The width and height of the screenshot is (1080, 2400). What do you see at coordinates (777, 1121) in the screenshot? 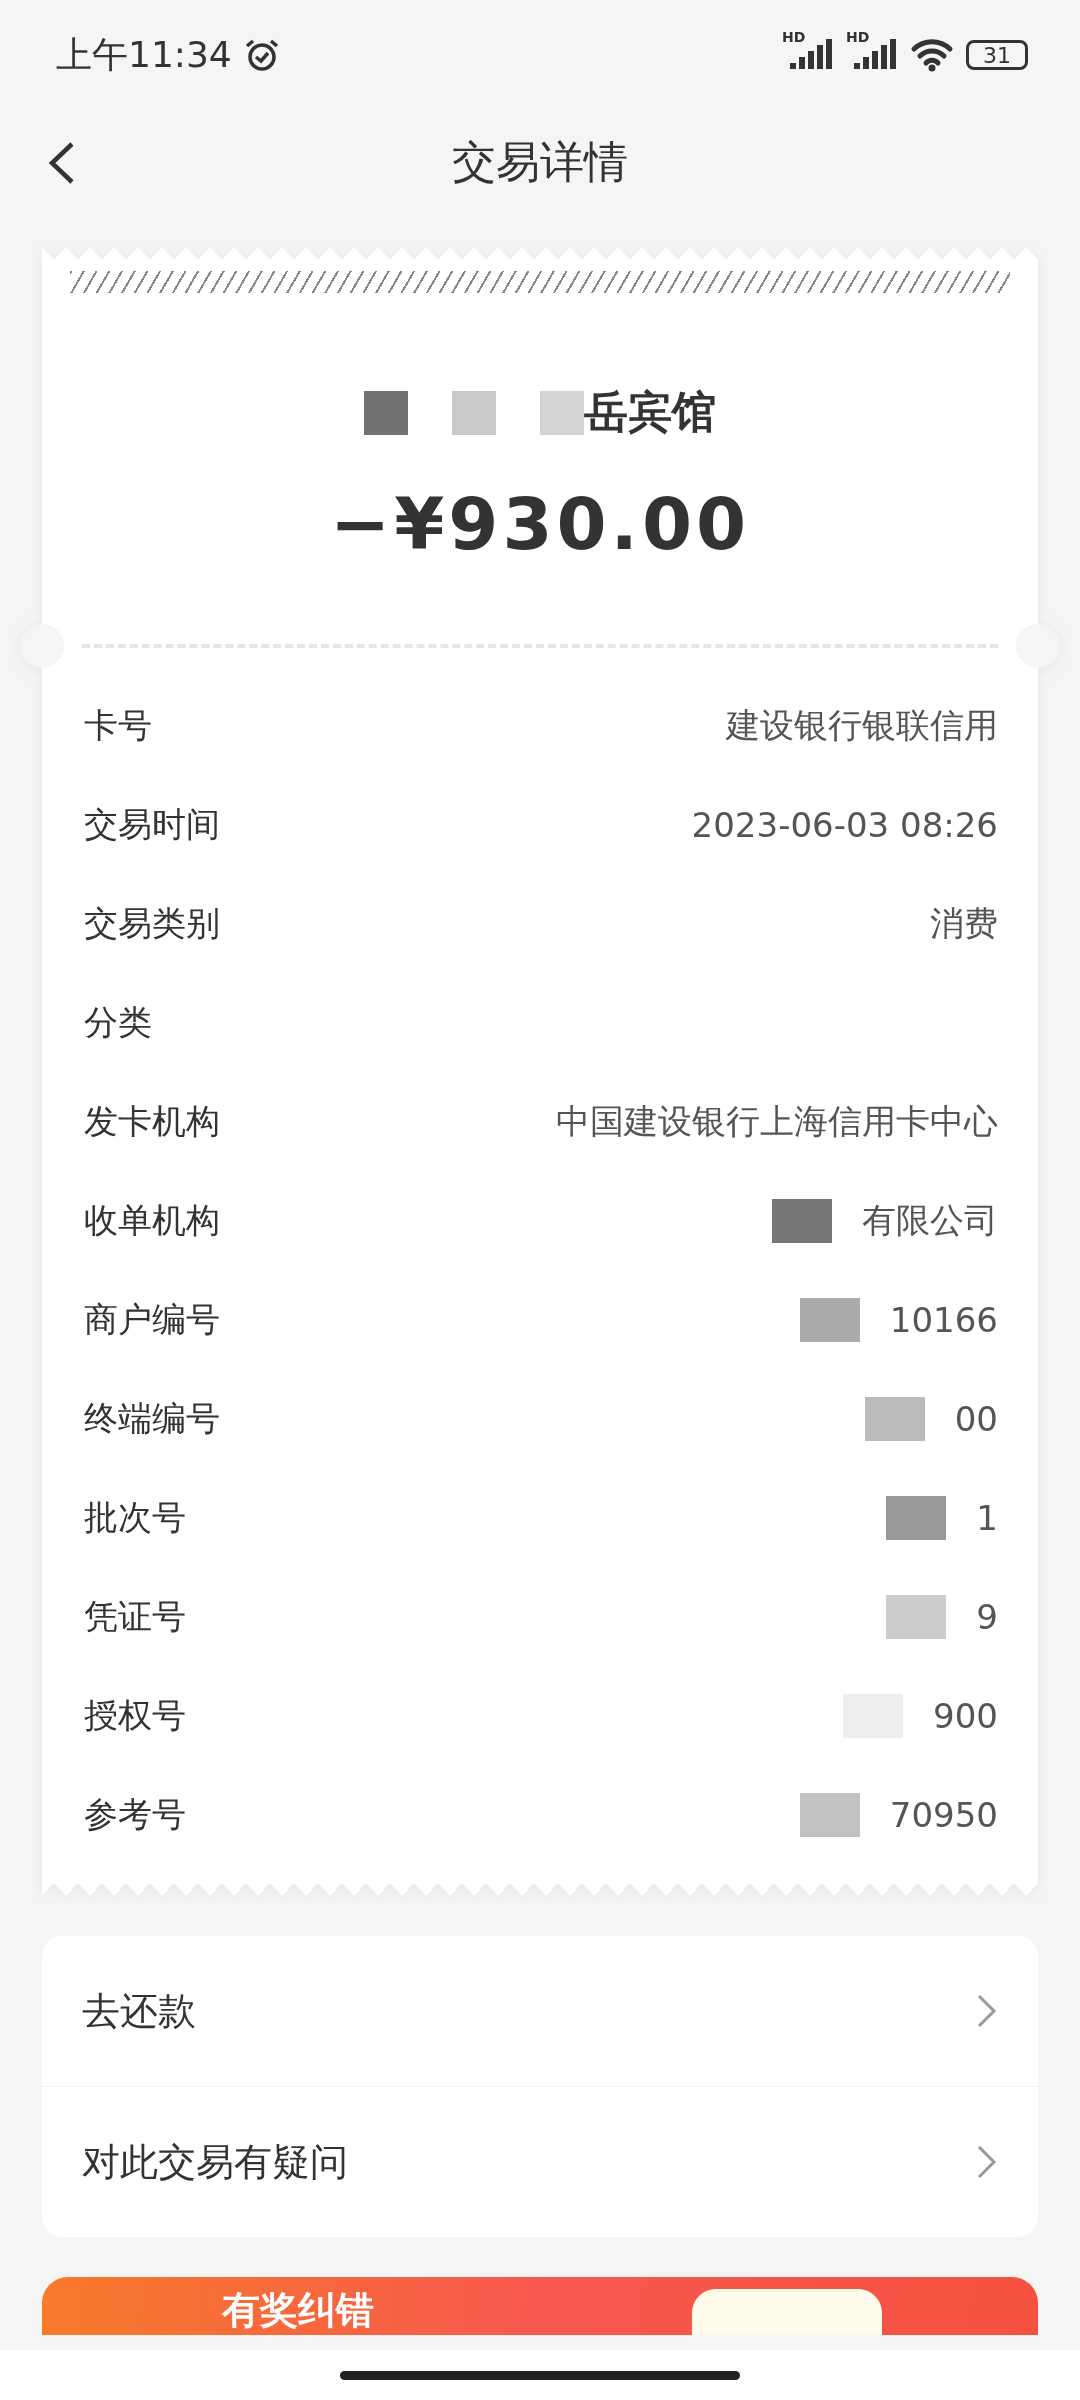
I see `detail-value: 中国建设银行上海信用卡中心` at bounding box center [777, 1121].